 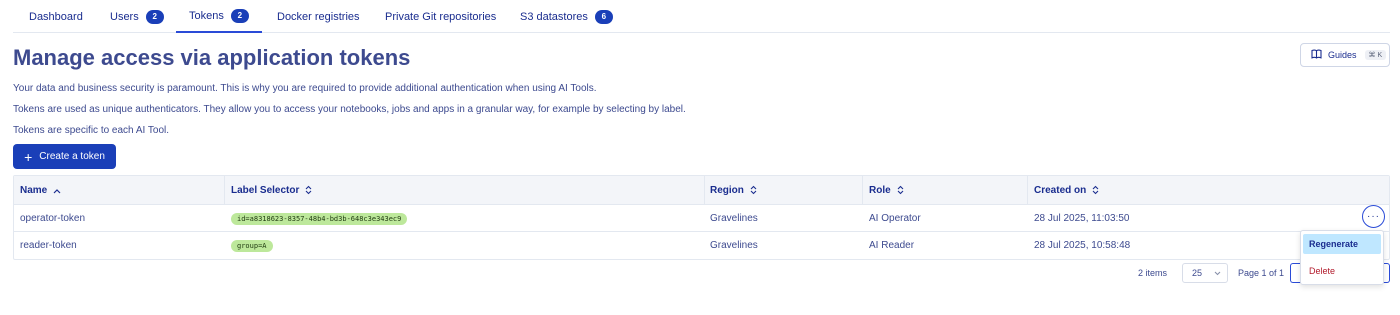 What do you see at coordinates (28, 156) in the screenshot?
I see `plus-icon: +` at bounding box center [28, 156].